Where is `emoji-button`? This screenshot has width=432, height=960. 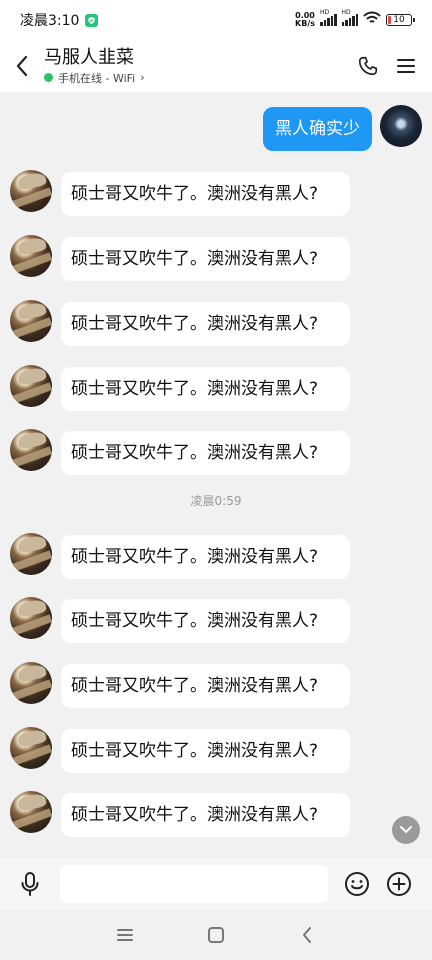
emoji-button is located at coordinates (357, 884).